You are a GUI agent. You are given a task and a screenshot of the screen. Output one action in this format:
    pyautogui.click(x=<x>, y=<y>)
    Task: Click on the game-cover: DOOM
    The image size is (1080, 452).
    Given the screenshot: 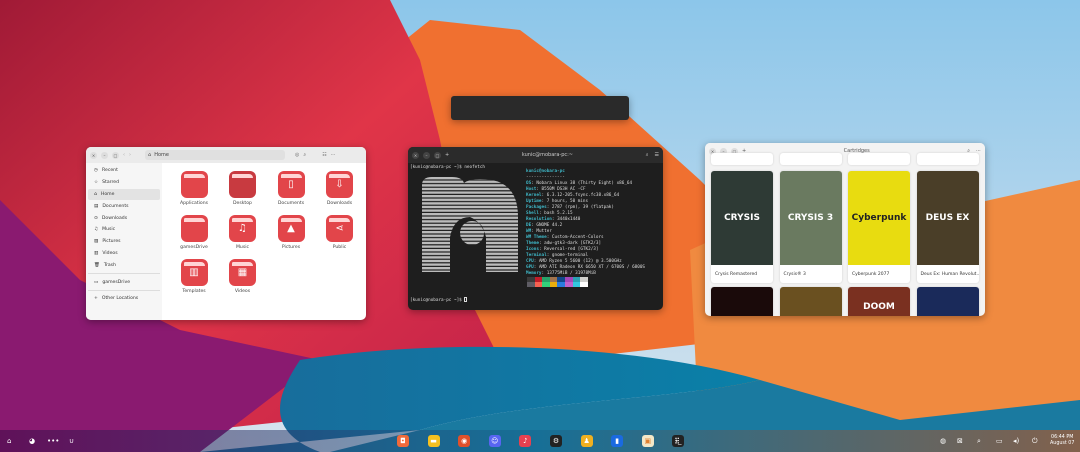 What is the action you would take?
    pyautogui.click(x=879, y=301)
    